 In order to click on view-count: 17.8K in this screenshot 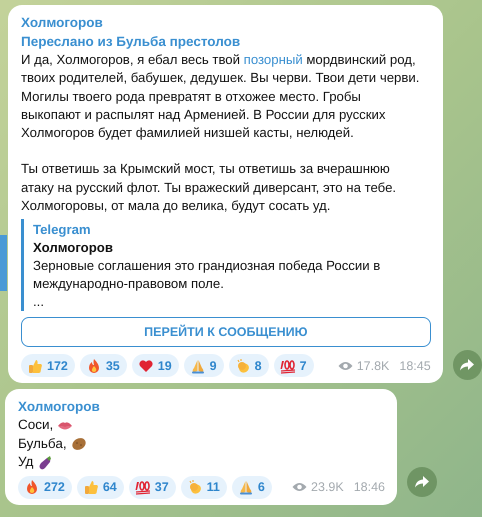, I will do `click(373, 365)`.